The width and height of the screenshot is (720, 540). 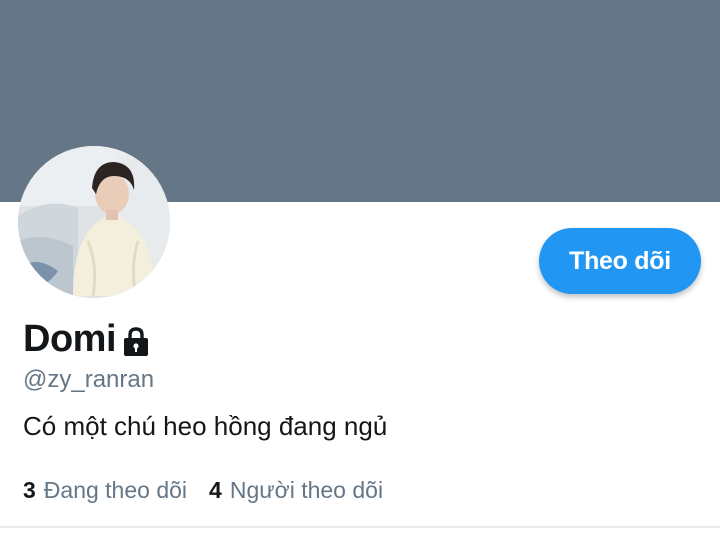 What do you see at coordinates (360, 527) in the screenshot?
I see `section-divider` at bounding box center [360, 527].